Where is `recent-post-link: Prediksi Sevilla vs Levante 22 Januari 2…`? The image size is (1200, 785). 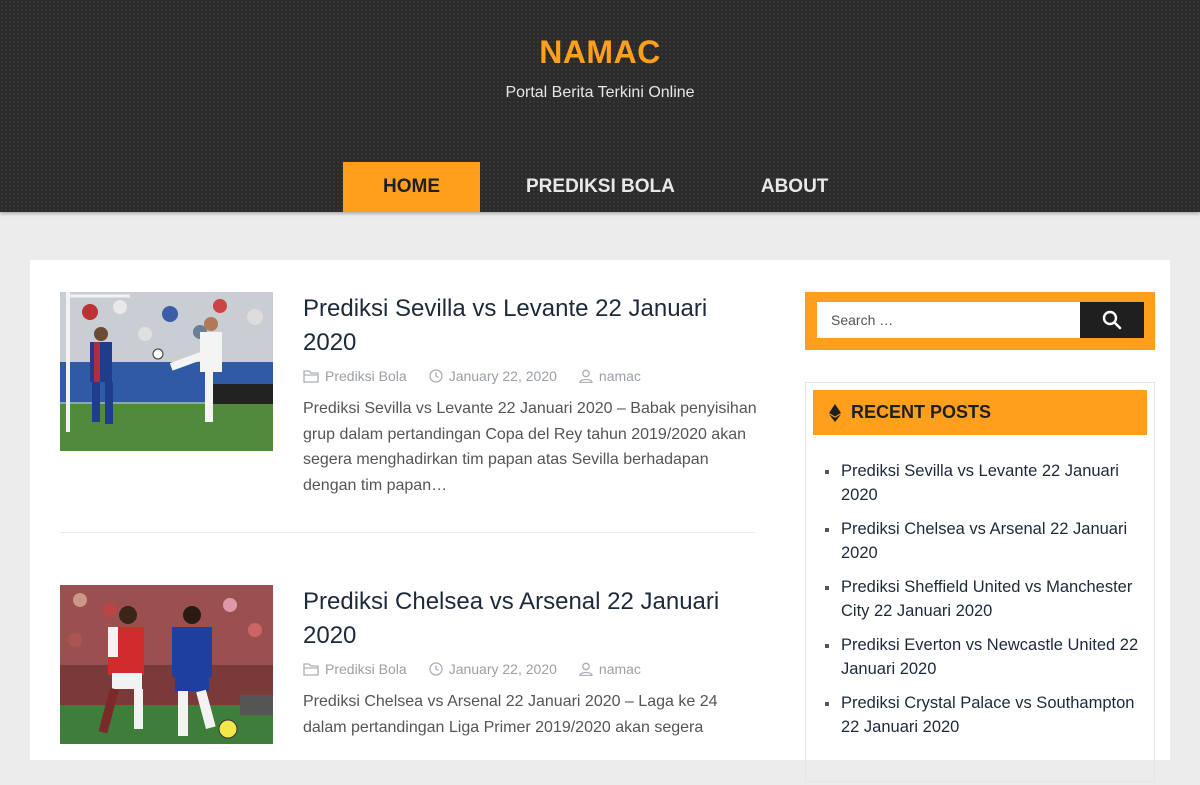
recent-post-link: Prediksi Sevilla vs Levante 22 Januari 2… is located at coordinates (984, 483).